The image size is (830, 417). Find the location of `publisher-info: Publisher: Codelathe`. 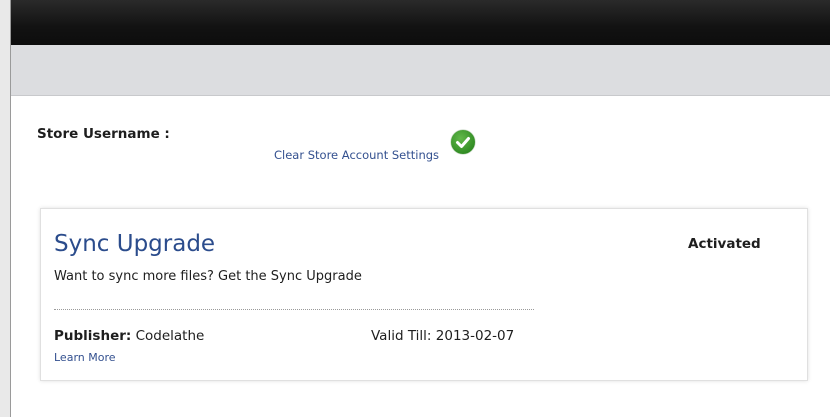

publisher-info: Publisher: Codelathe is located at coordinates (129, 336).